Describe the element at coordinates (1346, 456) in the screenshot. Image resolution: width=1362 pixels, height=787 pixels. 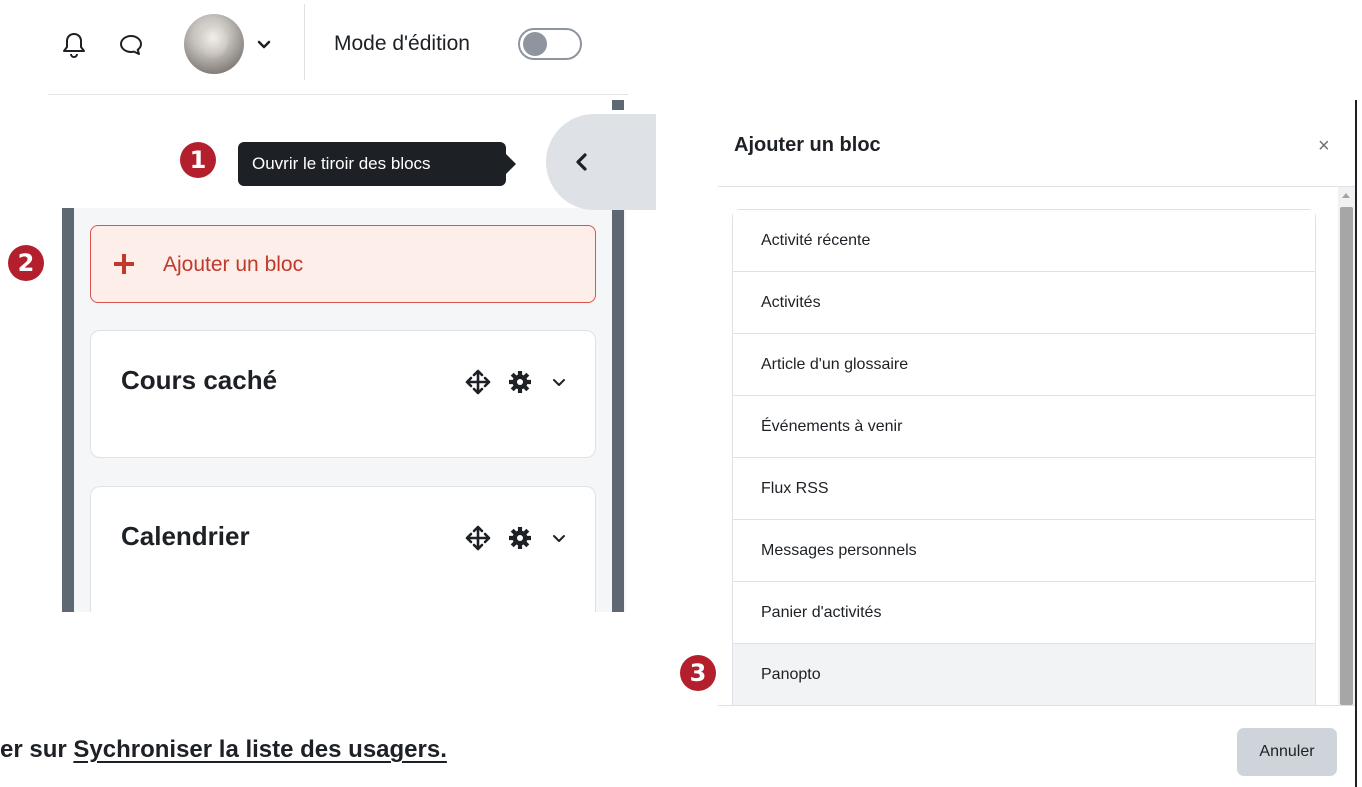
I see `scroll-thumb` at that location.